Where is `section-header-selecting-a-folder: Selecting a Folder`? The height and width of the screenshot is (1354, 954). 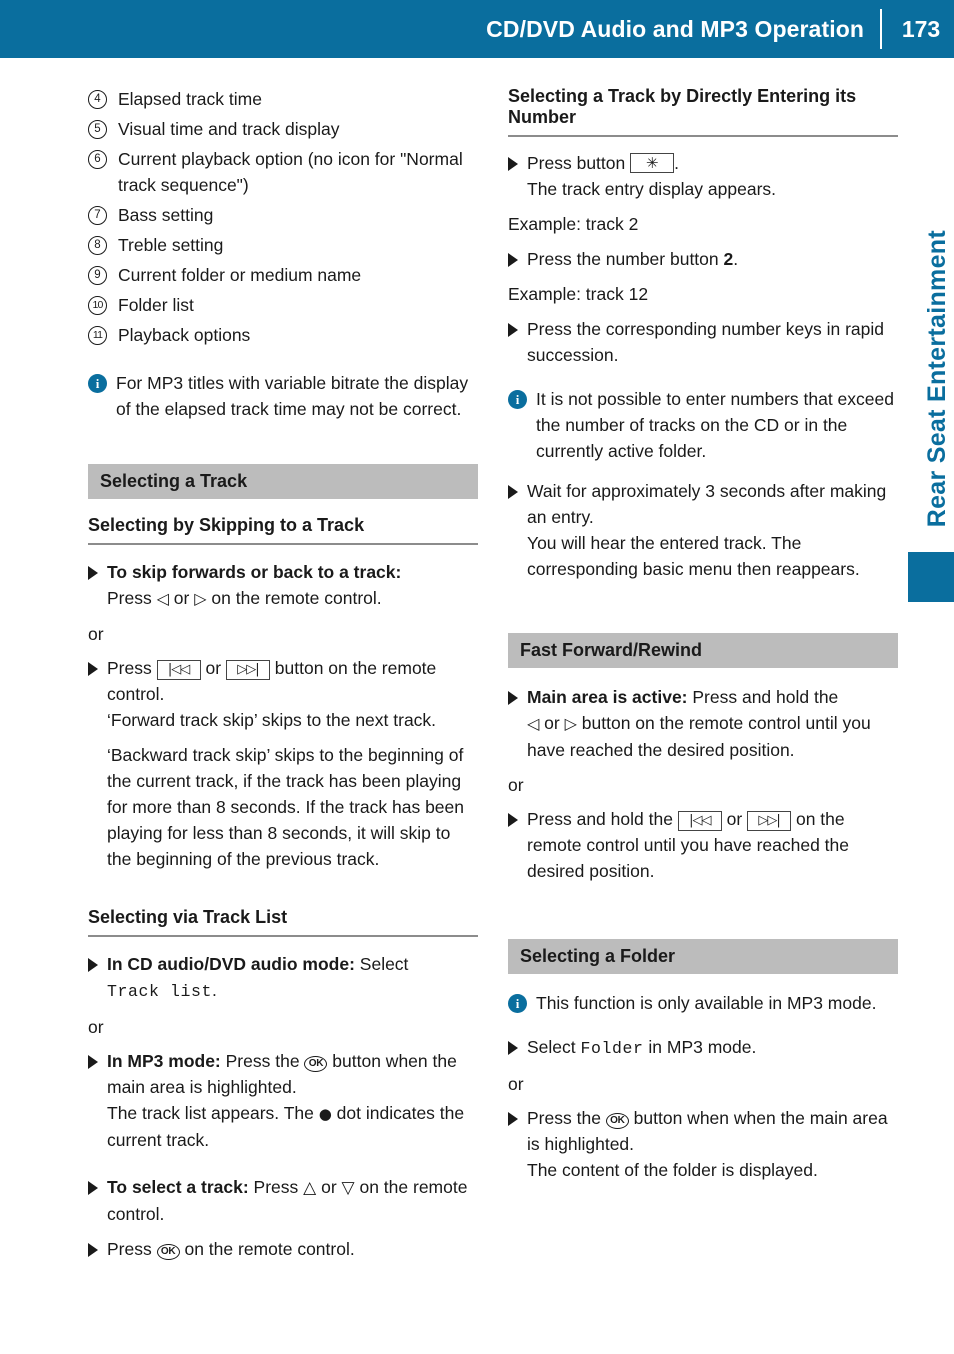
section-header-selecting-a-folder: Selecting a Folder is located at coordinates (703, 956).